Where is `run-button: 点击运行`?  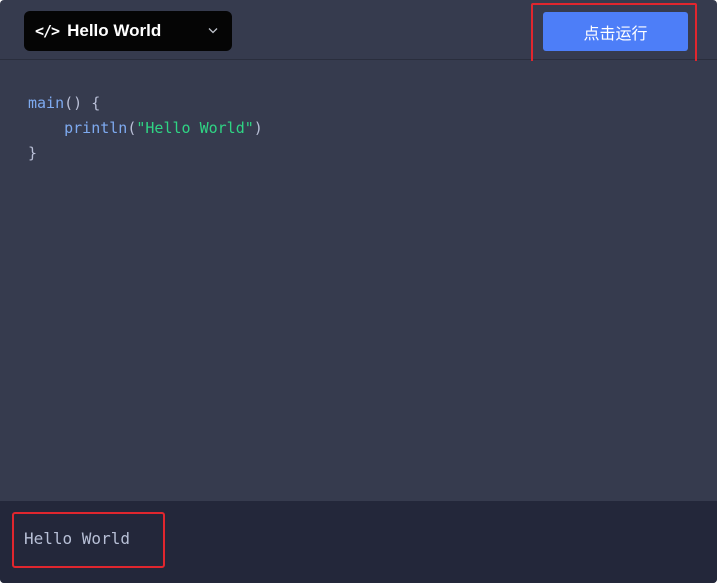 run-button: 点击运行 is located at coordinates (615, 31).